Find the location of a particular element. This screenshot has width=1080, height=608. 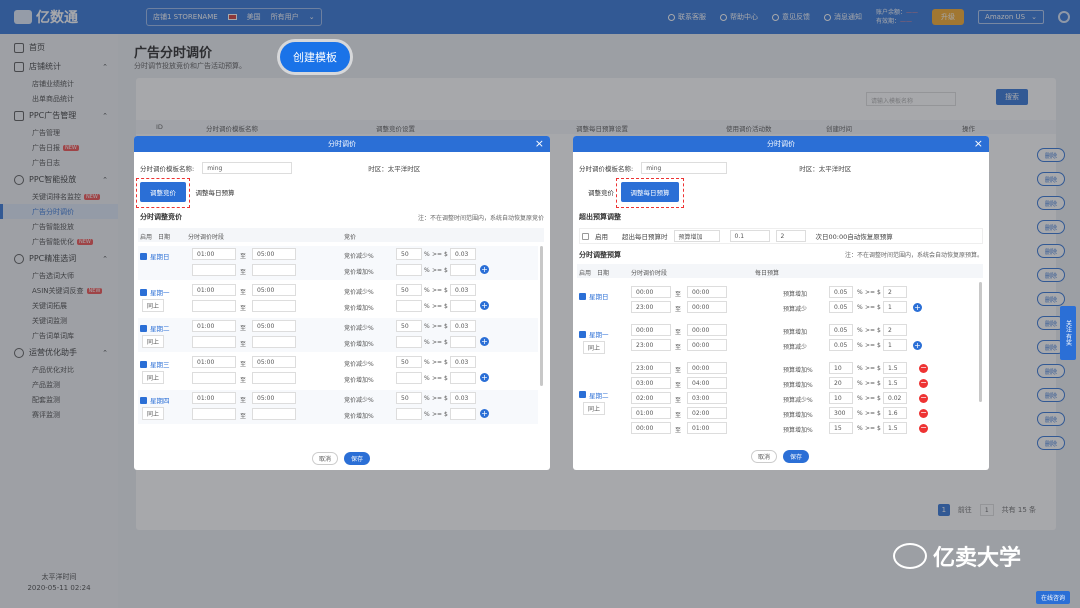

limit-input: 1.5 is located at coordinates (895, 383).